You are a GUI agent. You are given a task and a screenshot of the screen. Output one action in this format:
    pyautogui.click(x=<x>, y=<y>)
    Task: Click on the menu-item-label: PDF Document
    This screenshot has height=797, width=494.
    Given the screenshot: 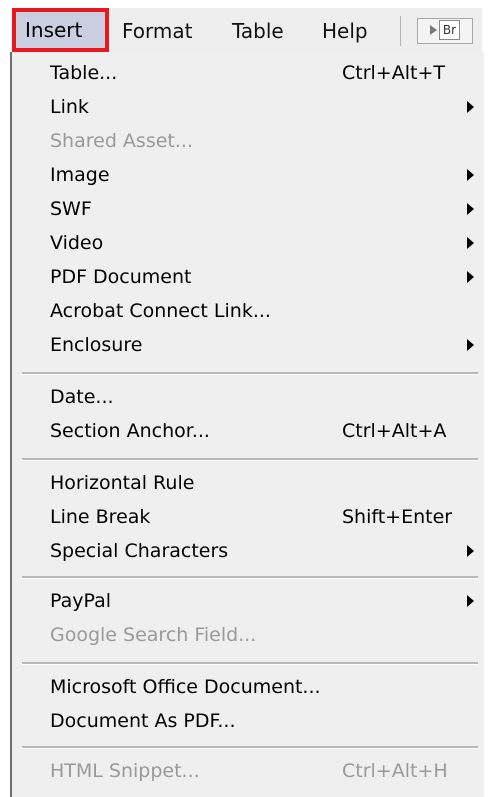 What is the action you would take?
    pyautogui.click(x=121, y=277)
    